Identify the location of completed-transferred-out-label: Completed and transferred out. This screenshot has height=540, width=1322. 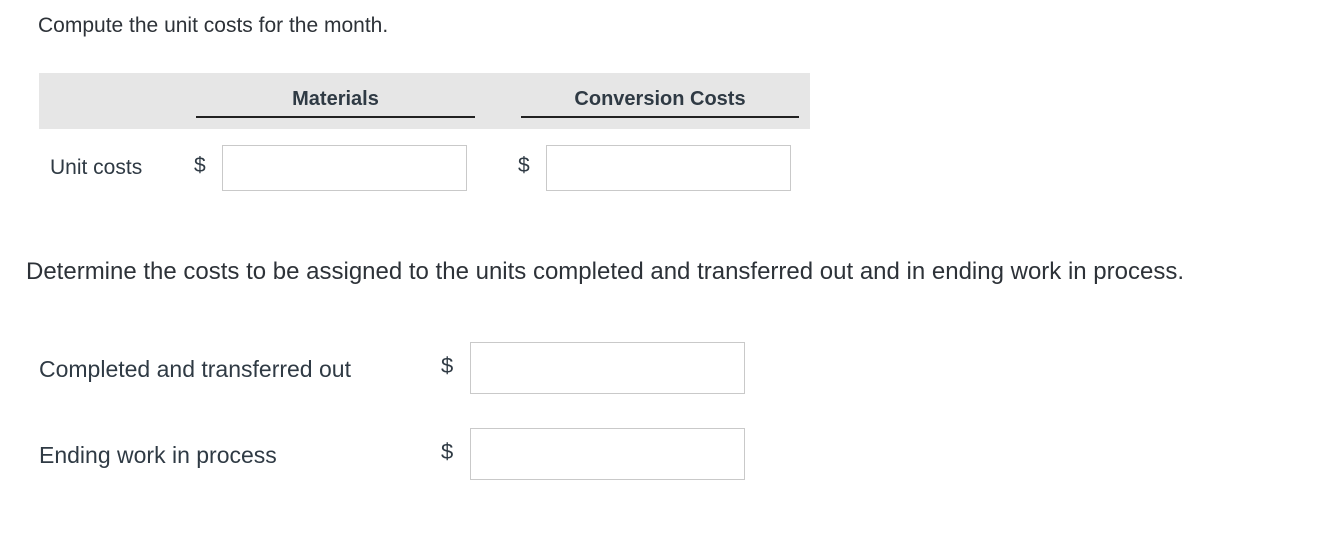
(195, 369).